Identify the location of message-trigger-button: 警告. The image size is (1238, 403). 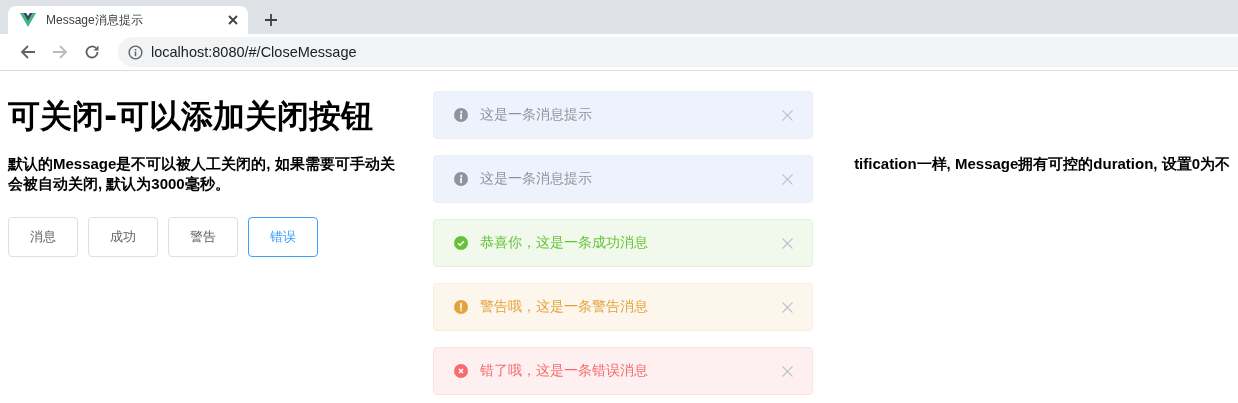
(203, 237).